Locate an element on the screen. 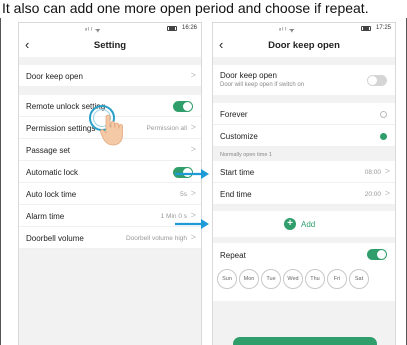 The height and width of the screenshot is (345, 407). row-label: Forever is located at coordinates (234, 114).